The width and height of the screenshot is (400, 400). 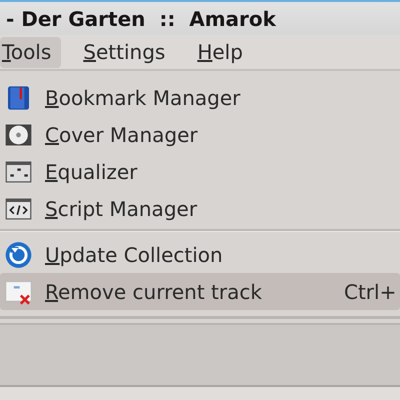 I want to click on menu-item: Cover Manager, so click(x=200, y=134).